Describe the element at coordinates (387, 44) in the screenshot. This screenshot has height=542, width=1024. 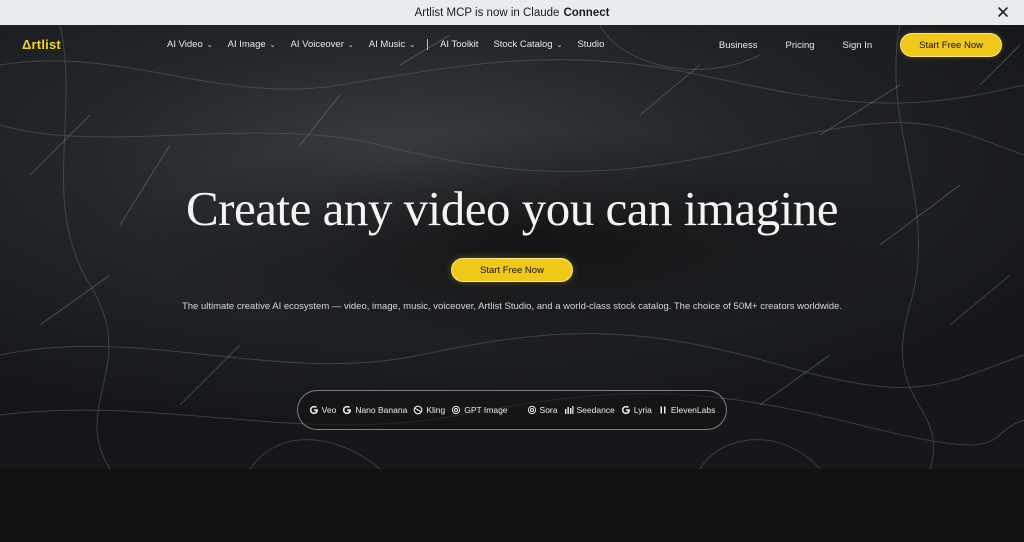
I see `nav-ai-music-label: AI Music` at that location.